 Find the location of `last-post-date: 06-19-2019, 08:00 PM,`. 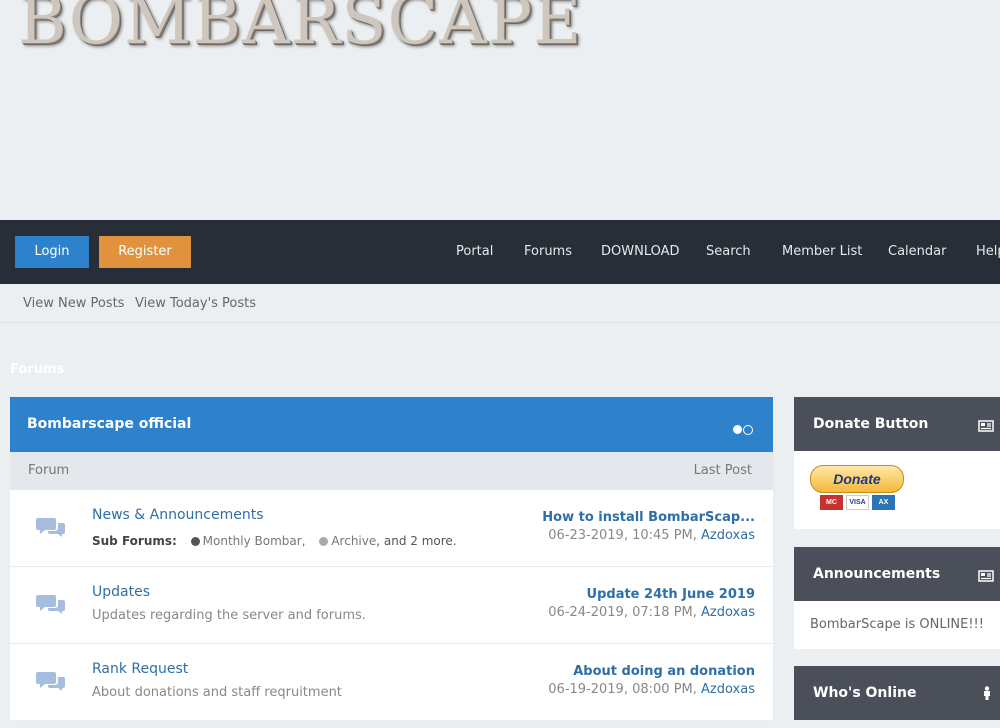

last-post-date: 06-19-2019, 08:00 PM, is located at coordinates (622, 689).